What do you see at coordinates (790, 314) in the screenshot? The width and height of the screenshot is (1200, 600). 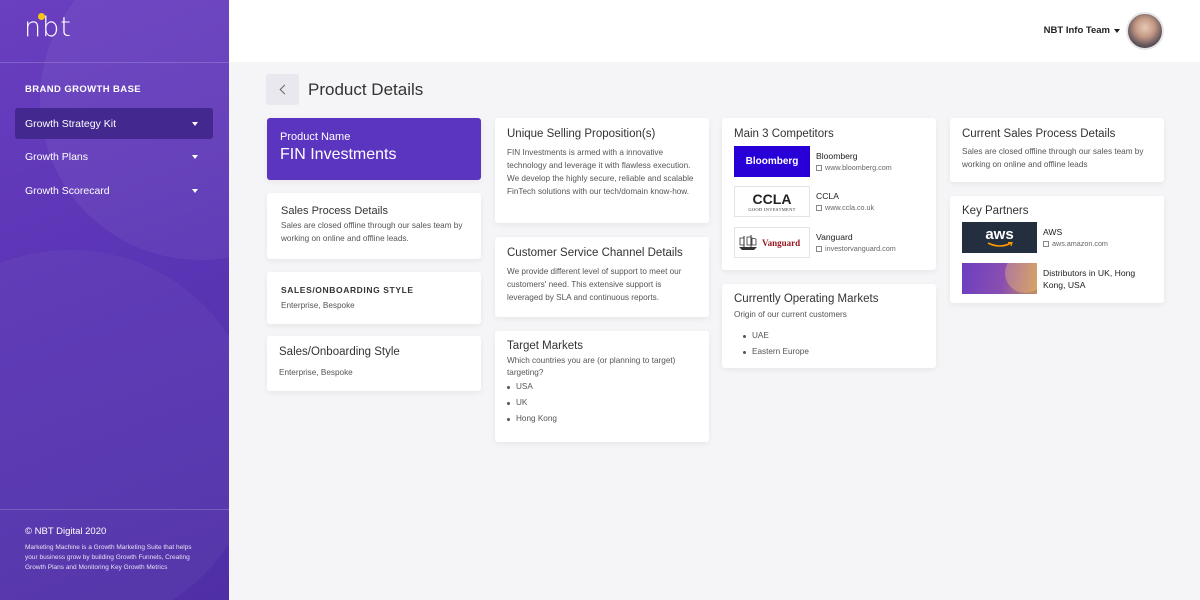 I see `card-subtitle: Origin of our current customers` at bounding box center [790, 314].